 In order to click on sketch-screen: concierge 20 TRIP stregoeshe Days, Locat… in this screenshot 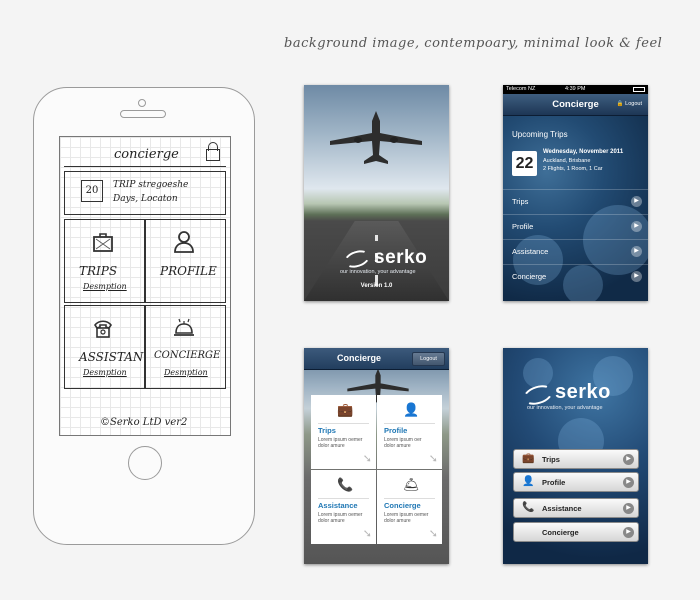, I will do `click(145, 286)`.